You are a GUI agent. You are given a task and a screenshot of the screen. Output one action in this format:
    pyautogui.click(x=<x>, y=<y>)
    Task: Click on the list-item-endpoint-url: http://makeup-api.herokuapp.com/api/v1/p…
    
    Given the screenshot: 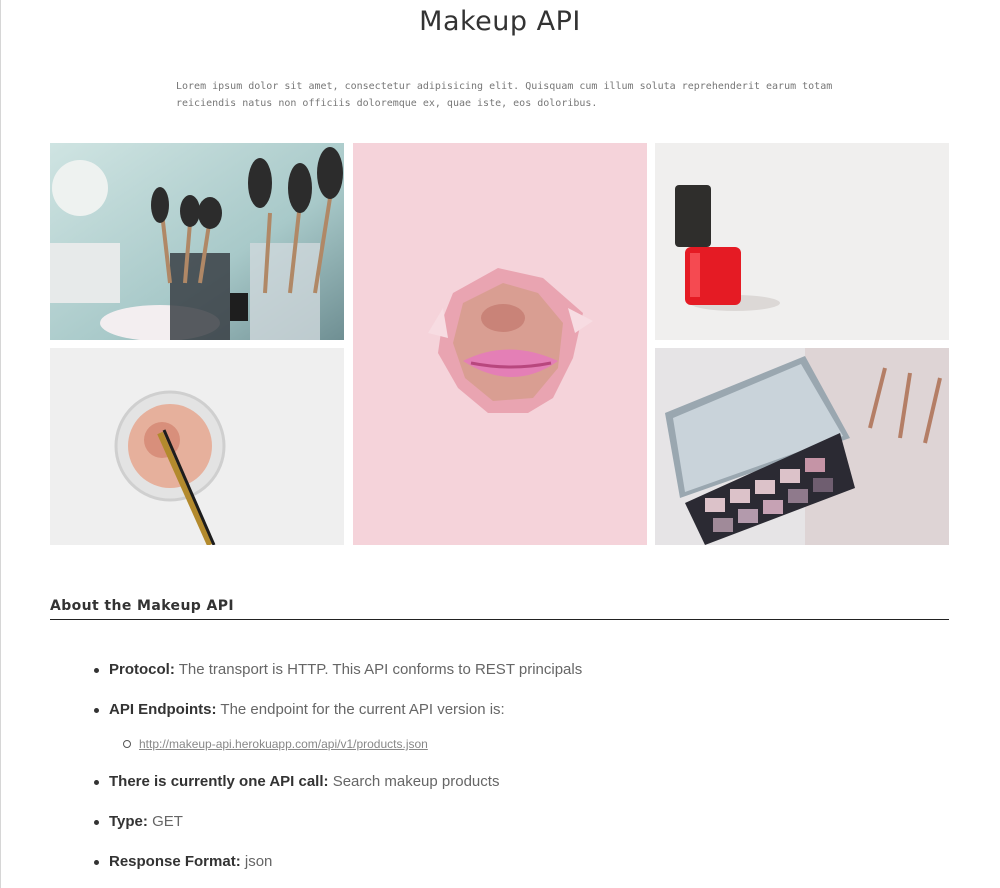 What is the action you would take?
    pyautogui.click(x=517, y=744)
    